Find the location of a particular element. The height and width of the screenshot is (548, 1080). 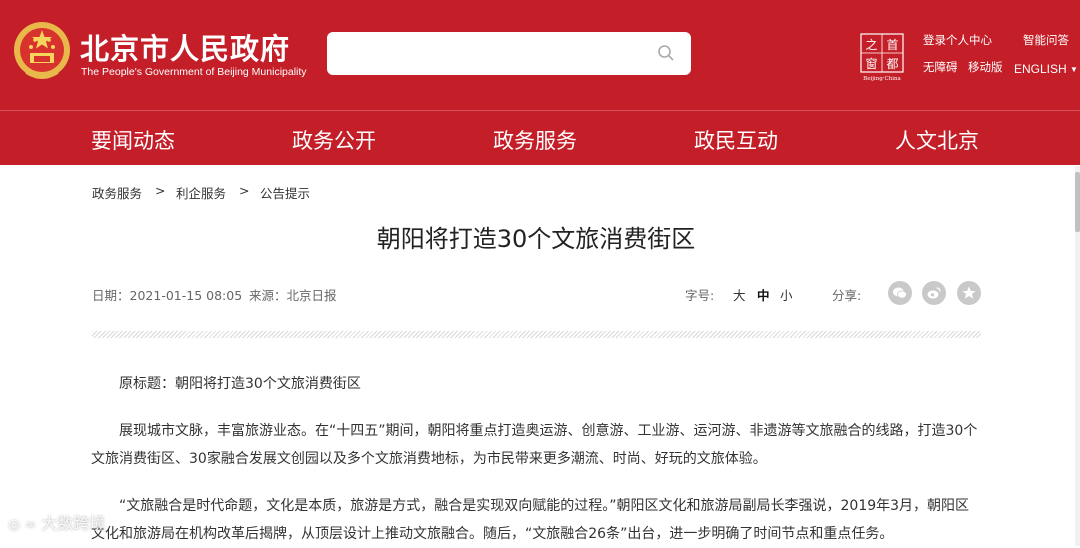

favorite-share-button is located at coordinates (969, 293).